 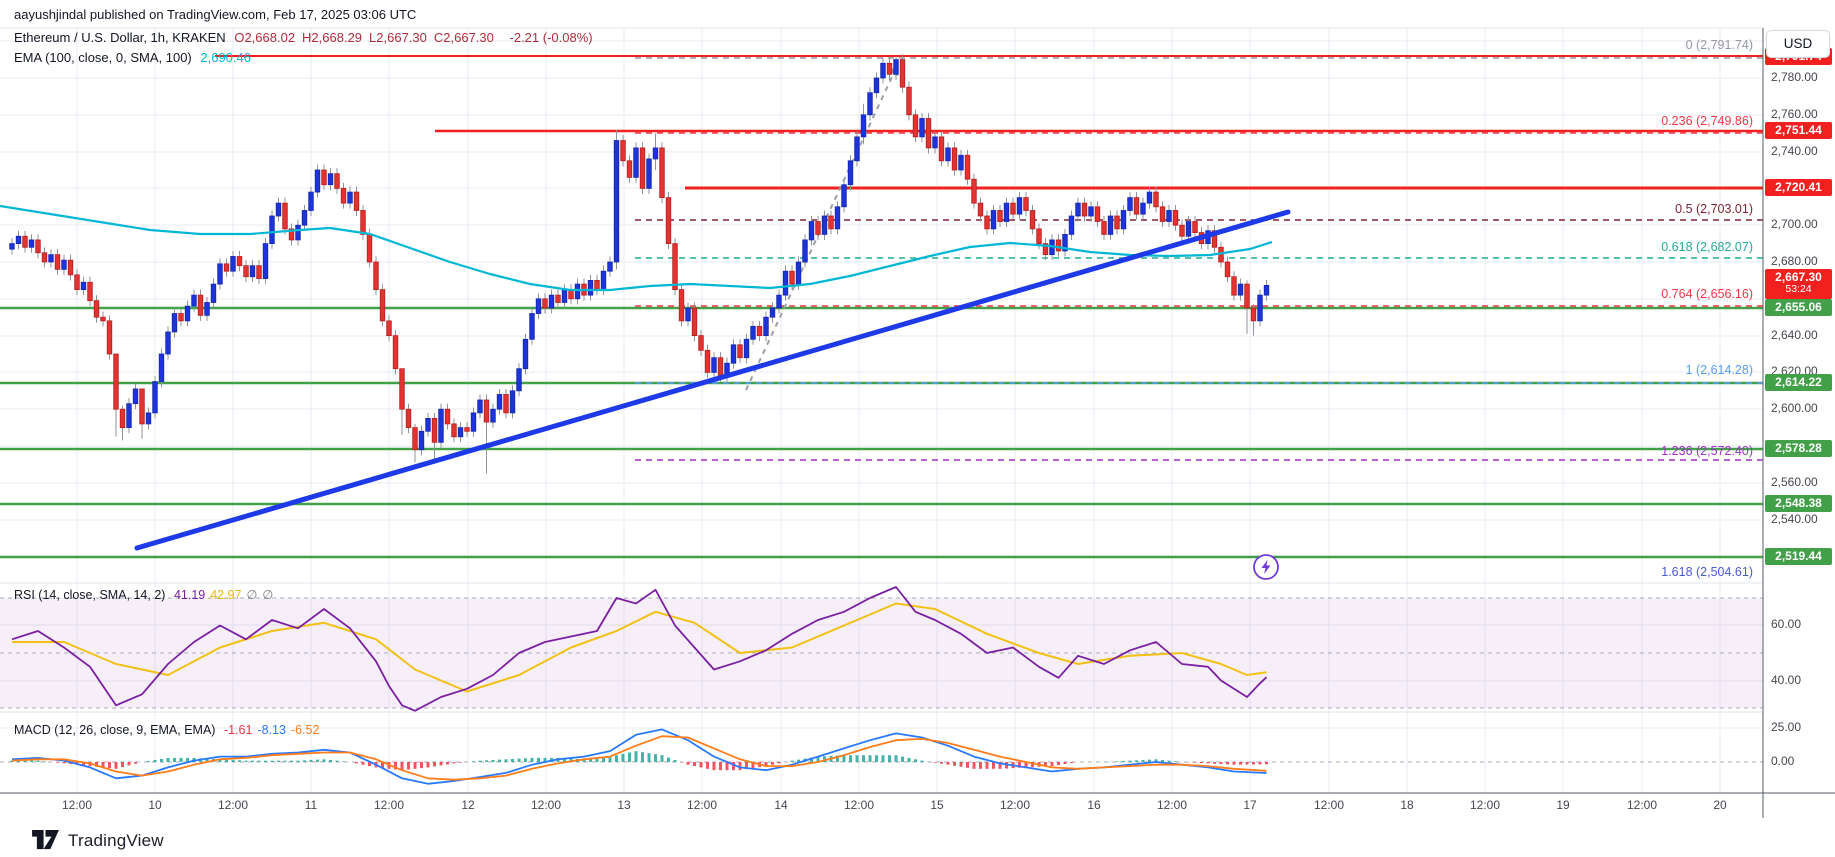 What do you see at coordinates (90, 595) in the screenshot?
I see `rsi-title: RSI (14, close, SMA, 14, 2)` at bounding box center [90, 595].